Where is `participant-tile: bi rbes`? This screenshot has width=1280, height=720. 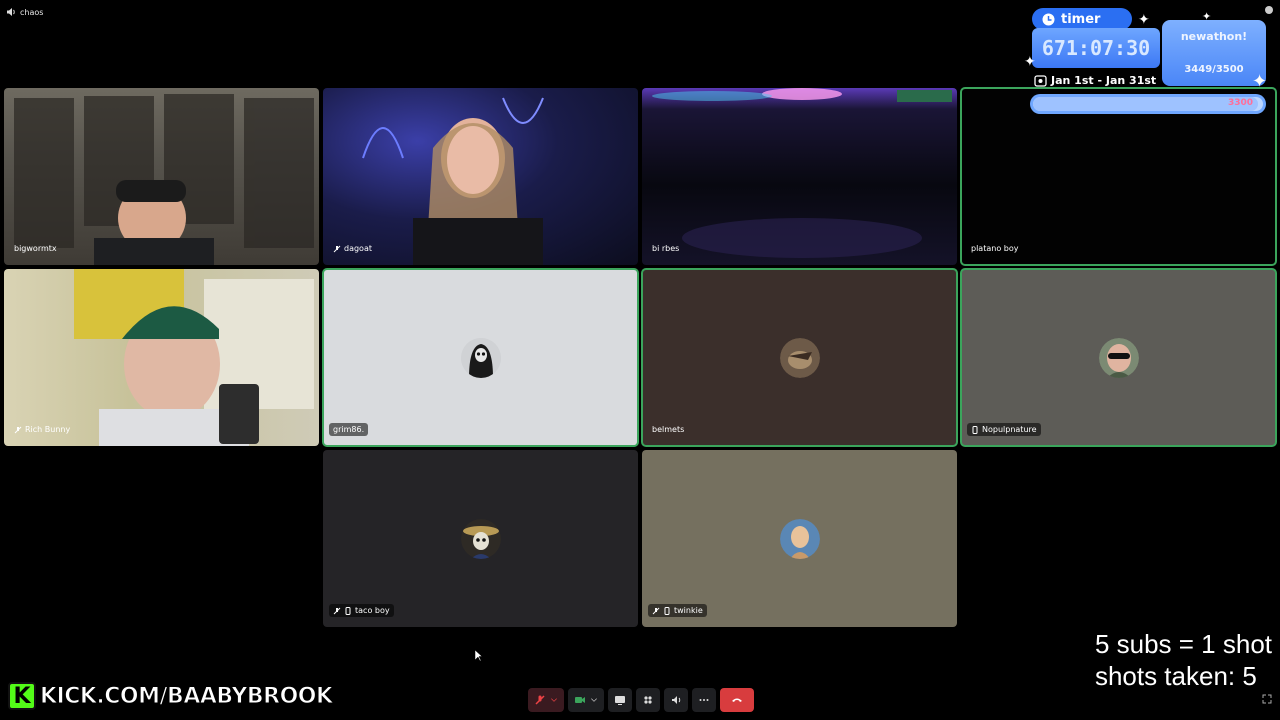
participant-tile: bi rbes is located at coordinates (799, 176).